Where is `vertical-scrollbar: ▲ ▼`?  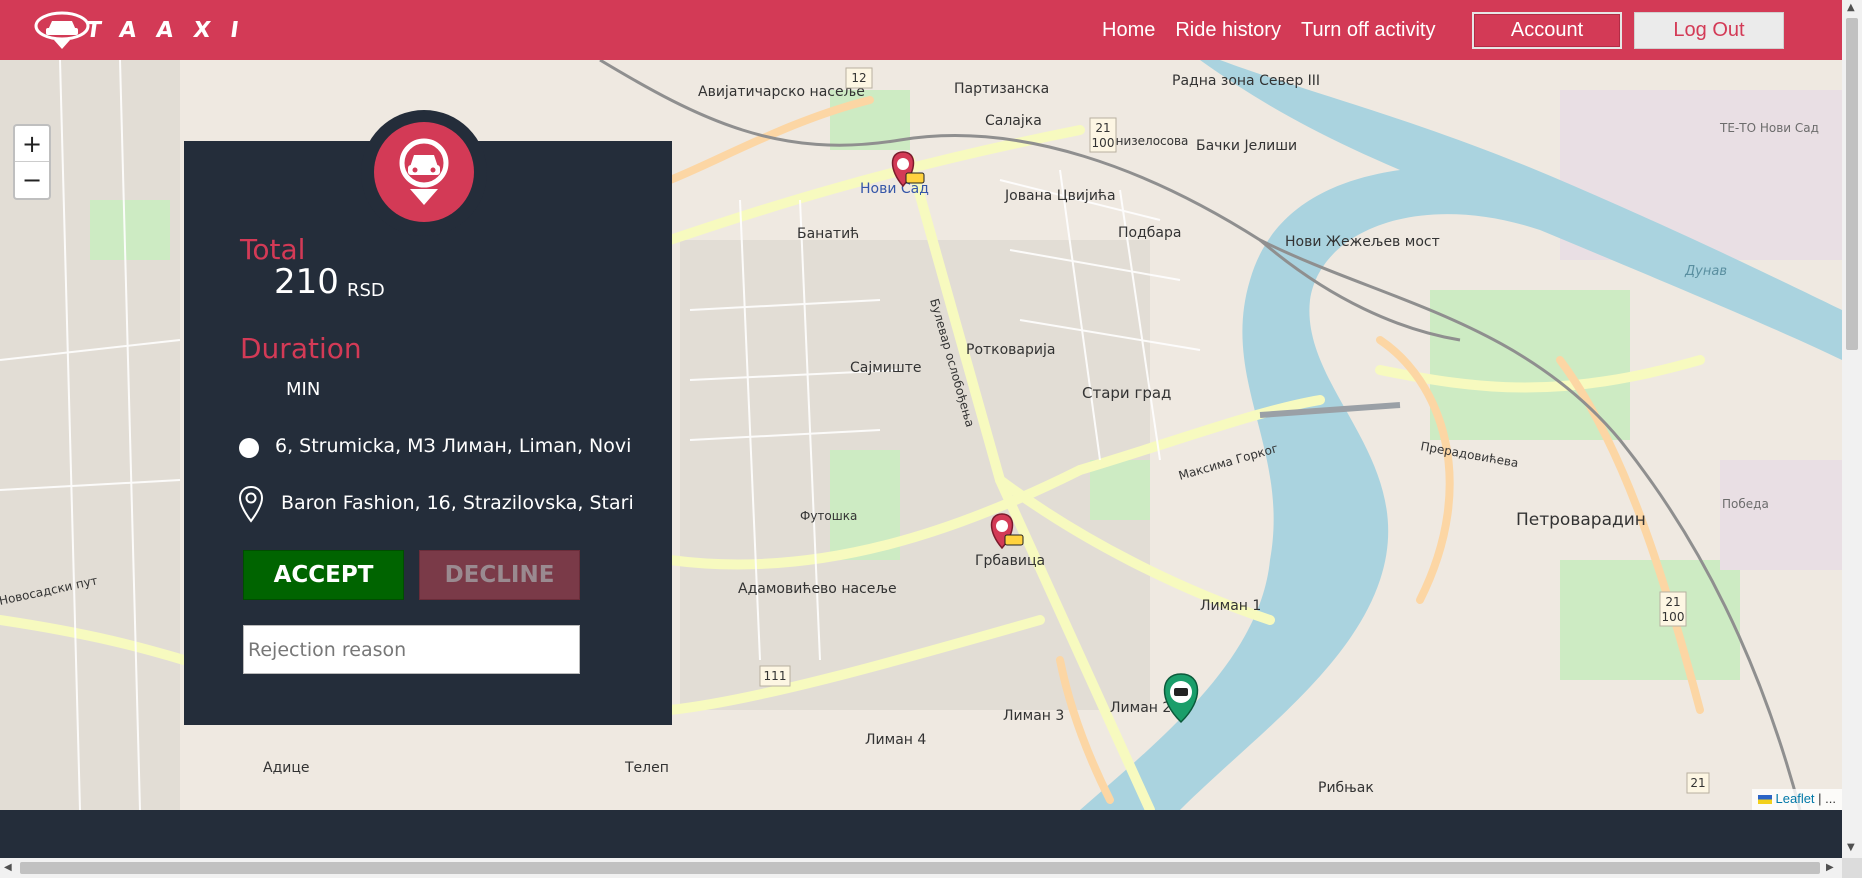 vertical-scrollbar: ▲ ▼ is located at coordinates (1852, 429).